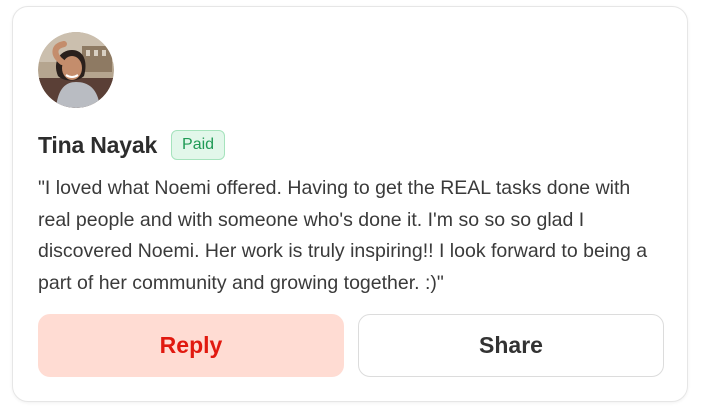  I want to click on avatar-photo, so click(76, 70).